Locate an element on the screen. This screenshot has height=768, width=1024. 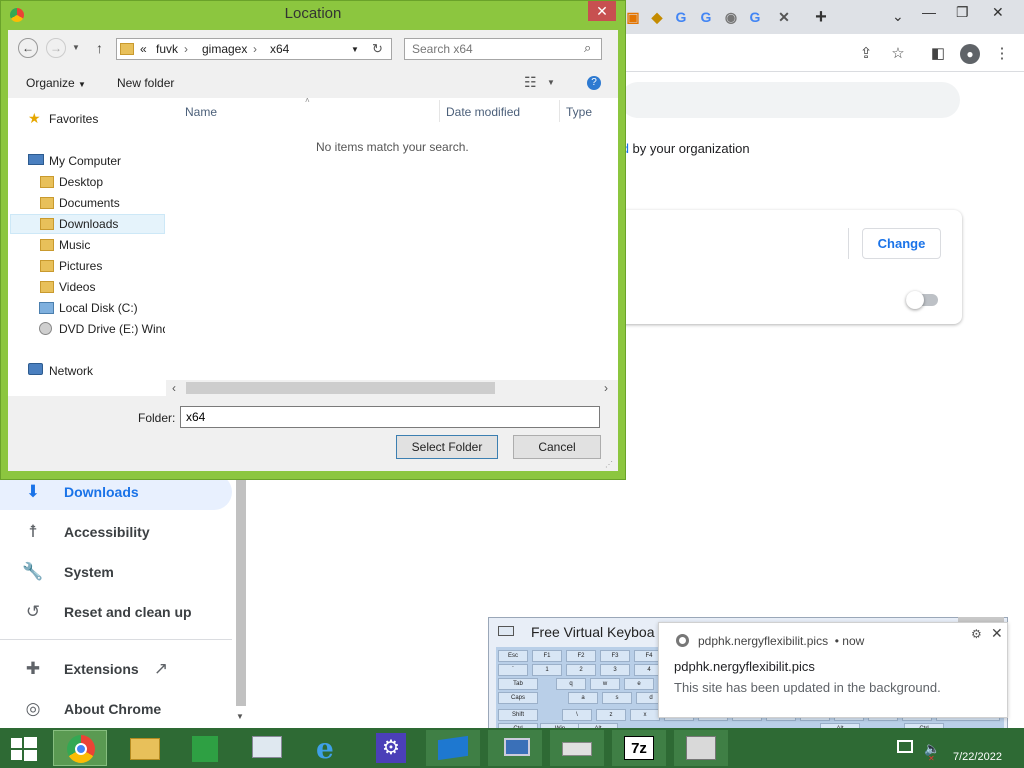
globe-tab-icon: ◉ is located at coordinates (731, 17).